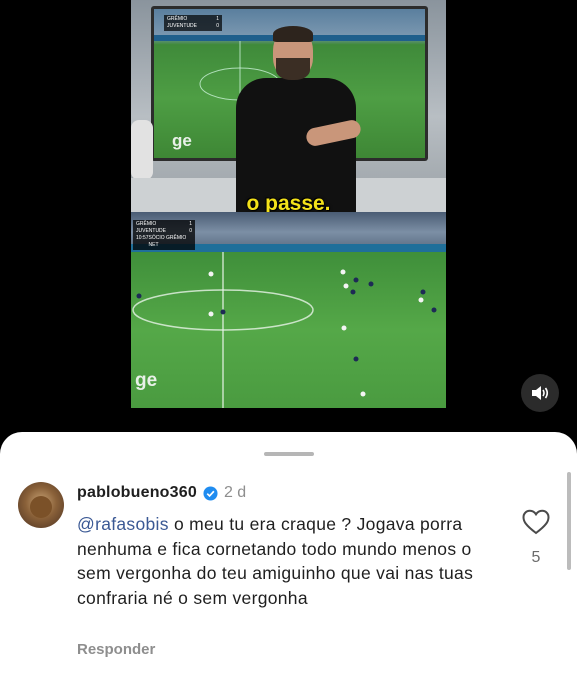  What do you see at coordinates (164, 235) in the screenshot?
I see `match-scoreboard: GRÊMIO 1 JUVENTUDE 0 10:57 SÓCIO GRÊMIO NET` at bounding box center [164, 235].